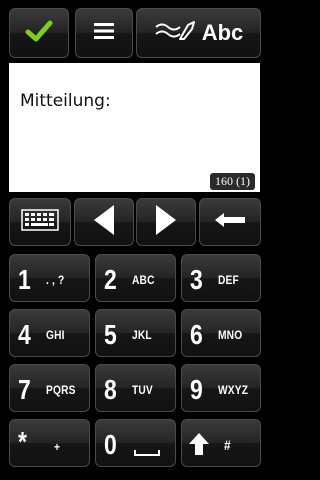 This screenshot has width=320, height=480. What do you see at coordinates (196, 279) in the screenshot?
I see `key-digit: 3` at bounding box center [196, 279].